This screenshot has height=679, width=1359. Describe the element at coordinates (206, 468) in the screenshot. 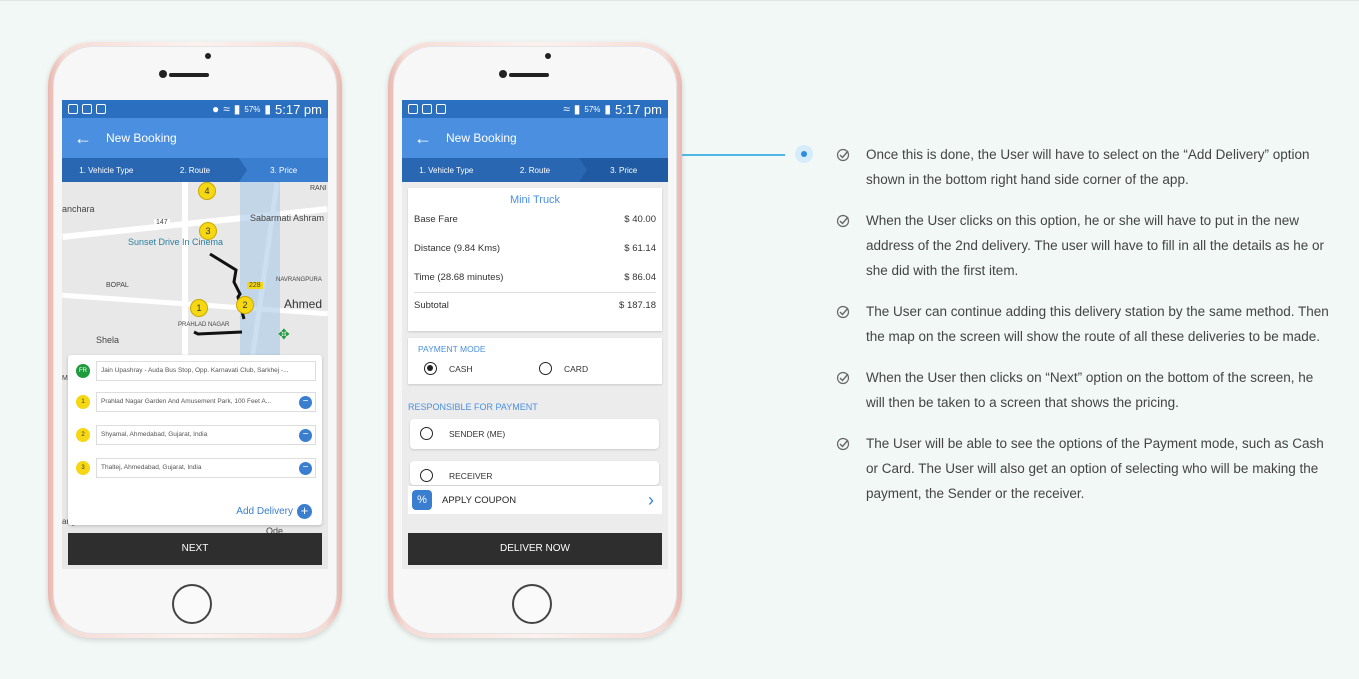

I see `address-field: Thaltej, Ahmedabad, Gujarat, India −` at that location.